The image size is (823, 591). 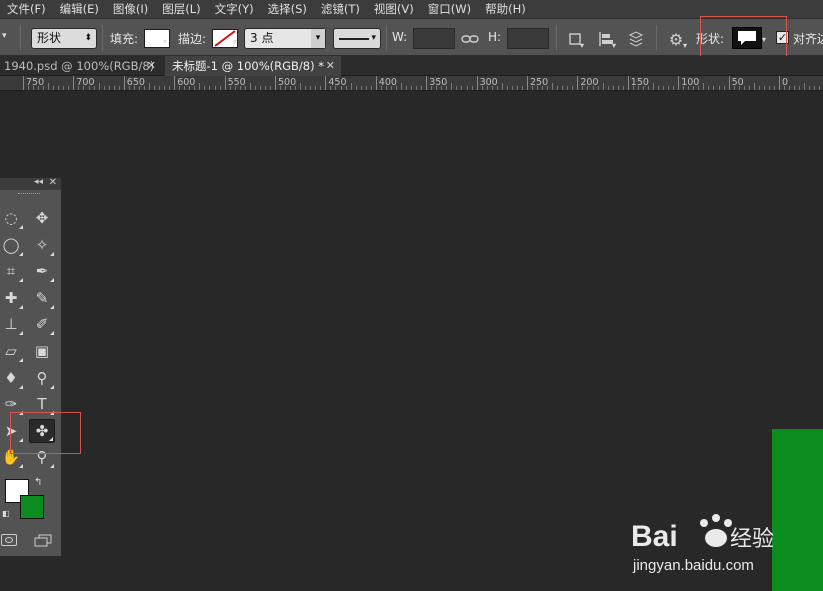 I want to click on panel-grip, so click(x=30, y=194).